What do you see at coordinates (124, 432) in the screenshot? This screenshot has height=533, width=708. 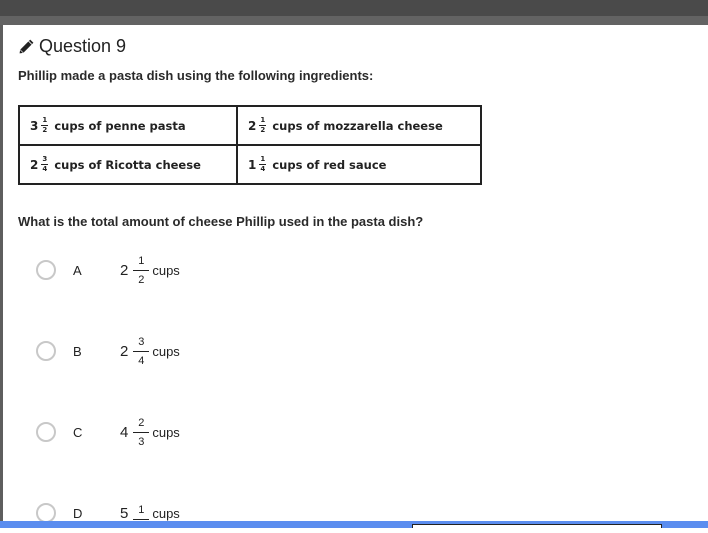 I see `whole-number: 4` at bounding box center [124, 432].